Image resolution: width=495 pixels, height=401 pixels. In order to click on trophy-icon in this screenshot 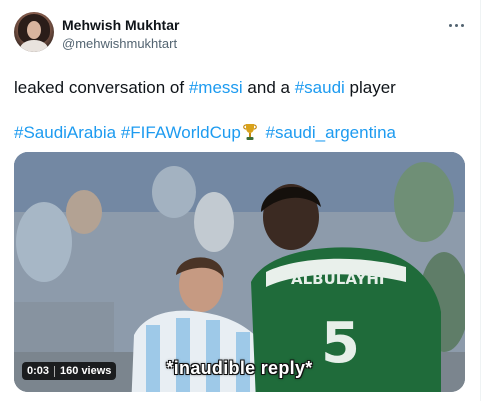, I will do `click(249, 132)`.